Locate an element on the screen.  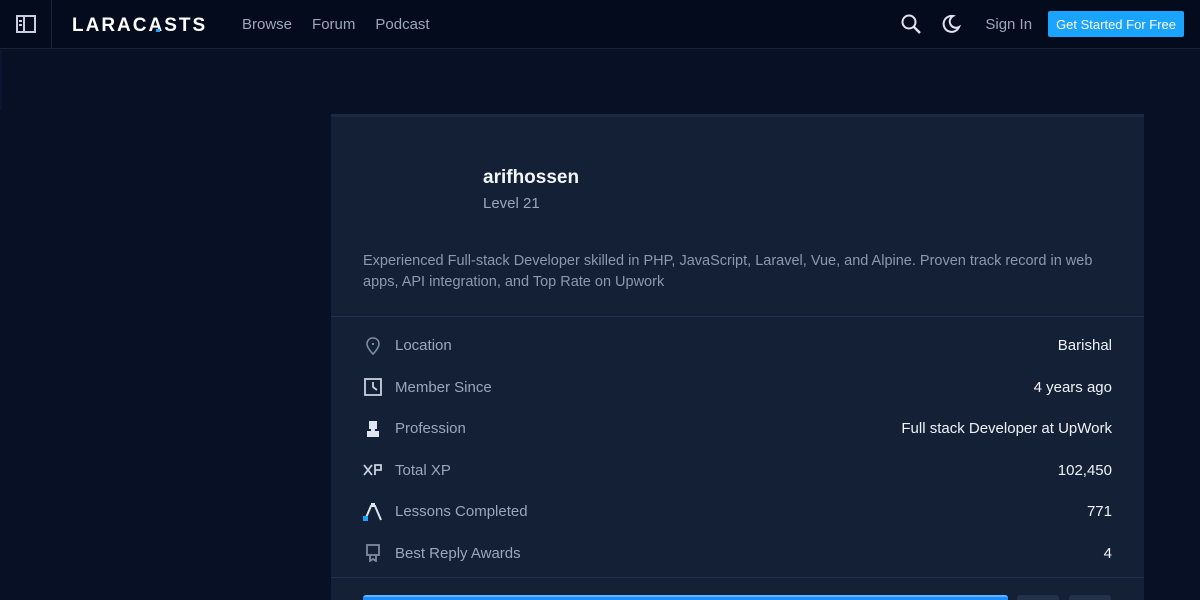
stat-value: 771 is located at coordinates (1099, 512).